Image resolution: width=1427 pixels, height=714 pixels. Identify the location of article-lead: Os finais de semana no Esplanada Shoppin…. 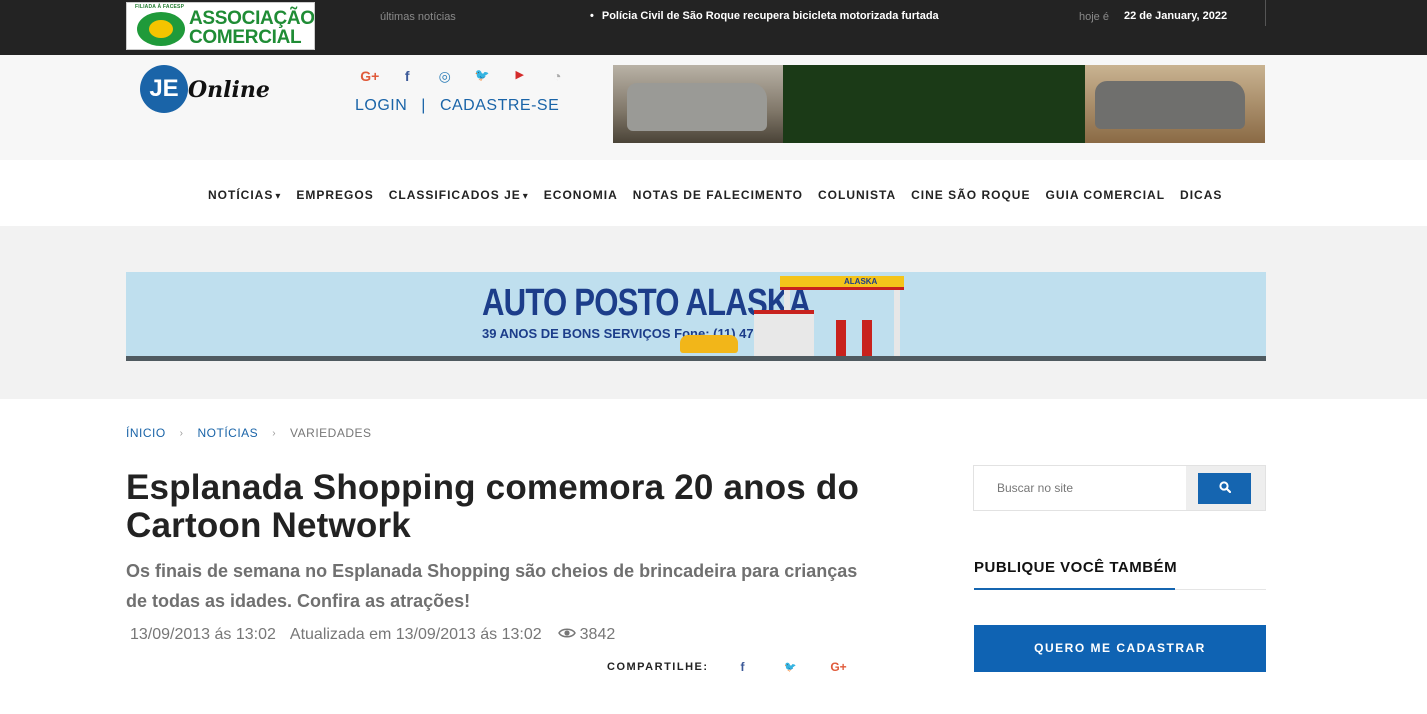
(492, 586).